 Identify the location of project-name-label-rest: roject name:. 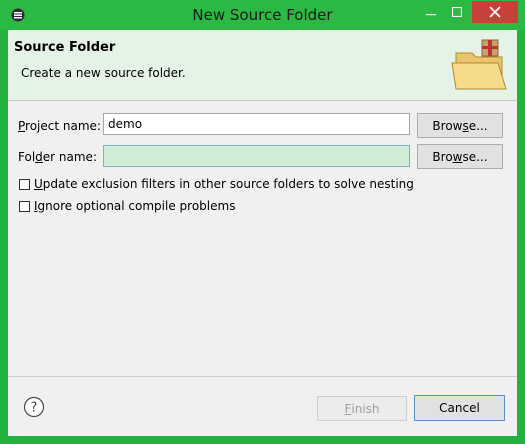
(63, 126).